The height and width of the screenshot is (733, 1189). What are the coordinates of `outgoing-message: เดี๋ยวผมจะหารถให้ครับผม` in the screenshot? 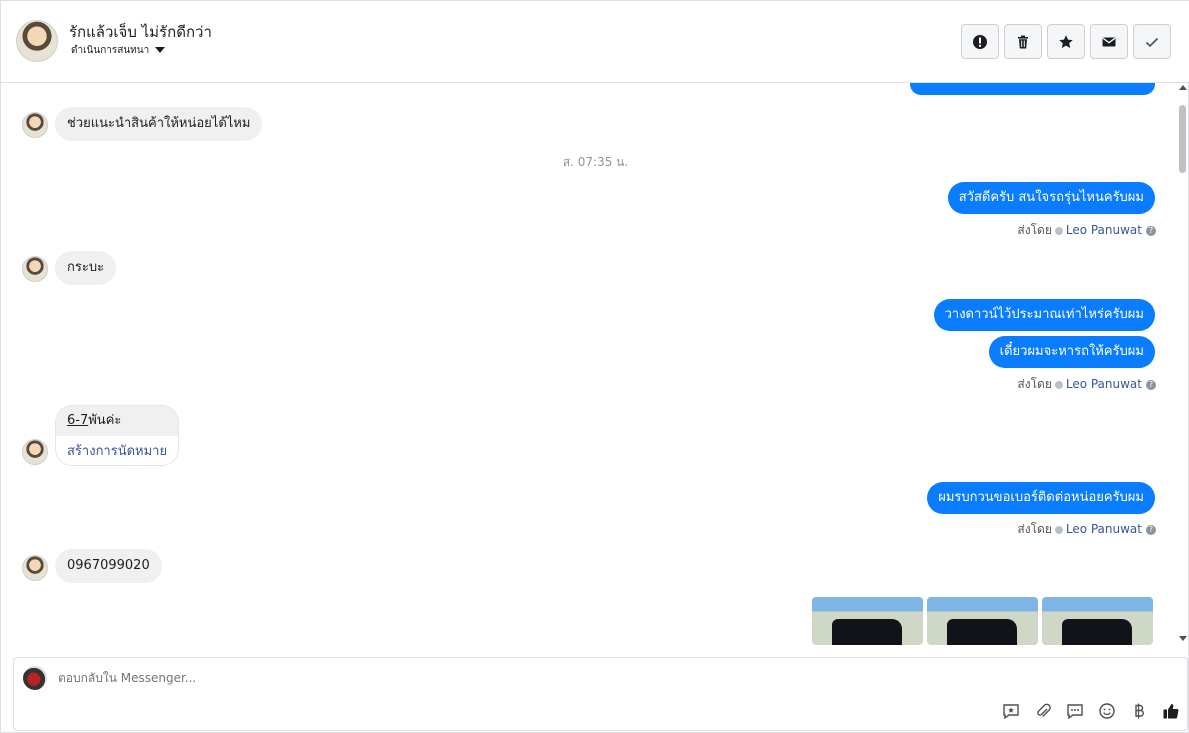 It's located at (1071, 352).